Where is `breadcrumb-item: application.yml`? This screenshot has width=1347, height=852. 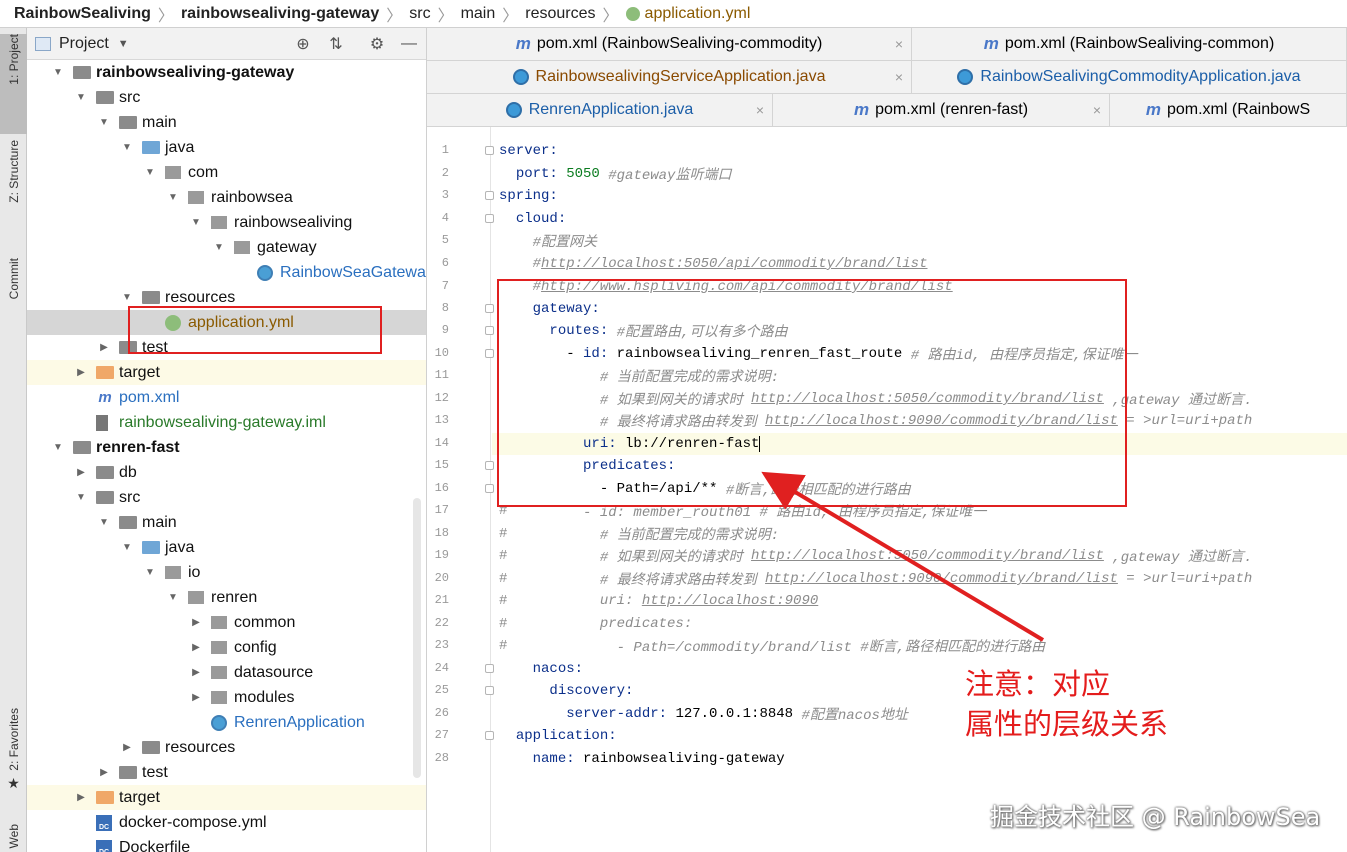 breadcrumb-item: application.yml is located at coordinates (687, 14).